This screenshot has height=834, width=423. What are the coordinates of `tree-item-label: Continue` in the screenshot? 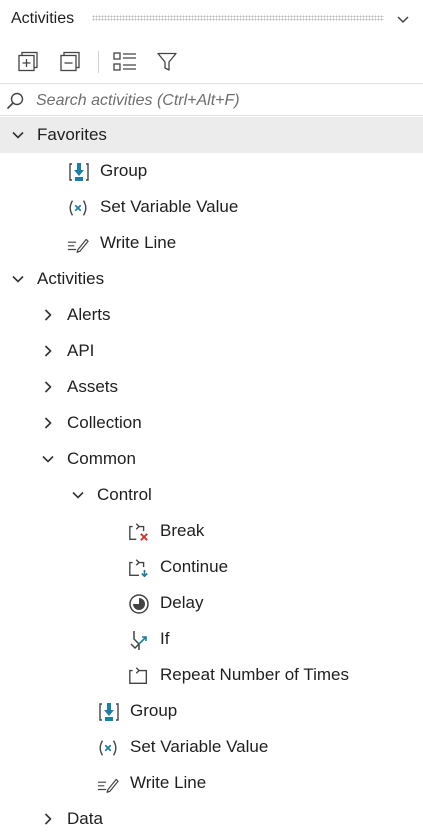 It's located at (194, 566).